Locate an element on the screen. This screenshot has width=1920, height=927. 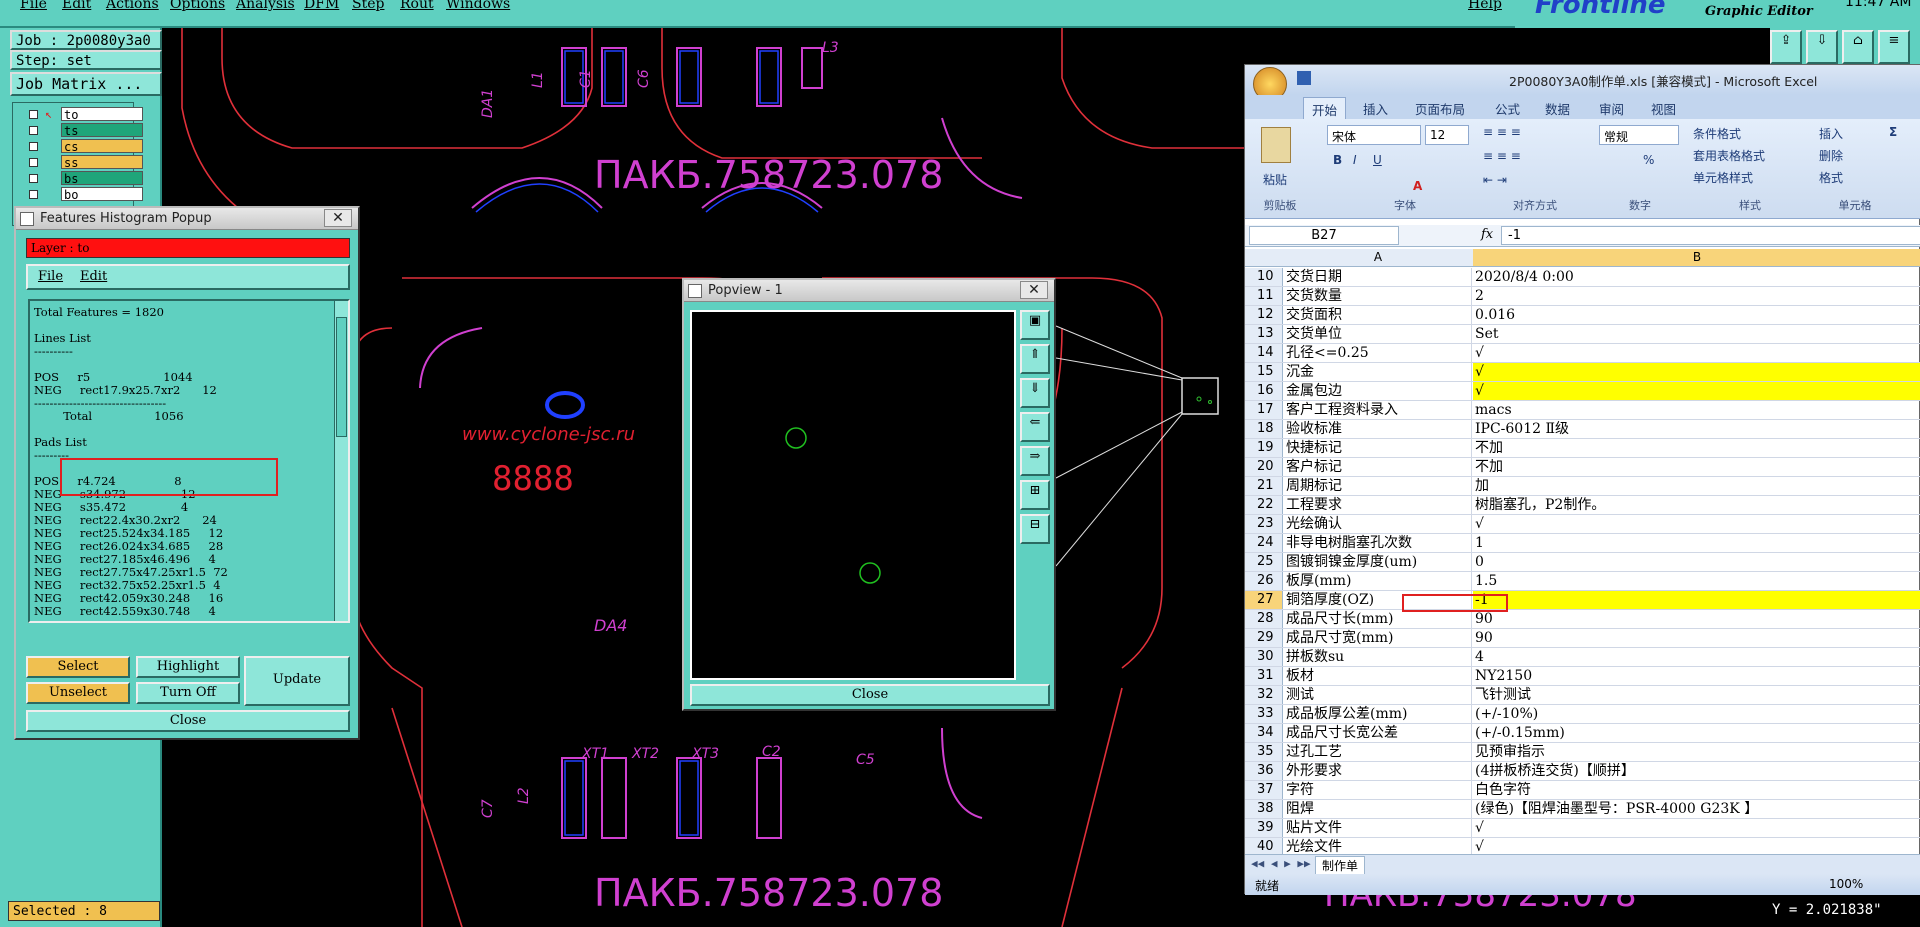
table-row: 37 字符 白色字符 is located at coordinates (1582, 790).